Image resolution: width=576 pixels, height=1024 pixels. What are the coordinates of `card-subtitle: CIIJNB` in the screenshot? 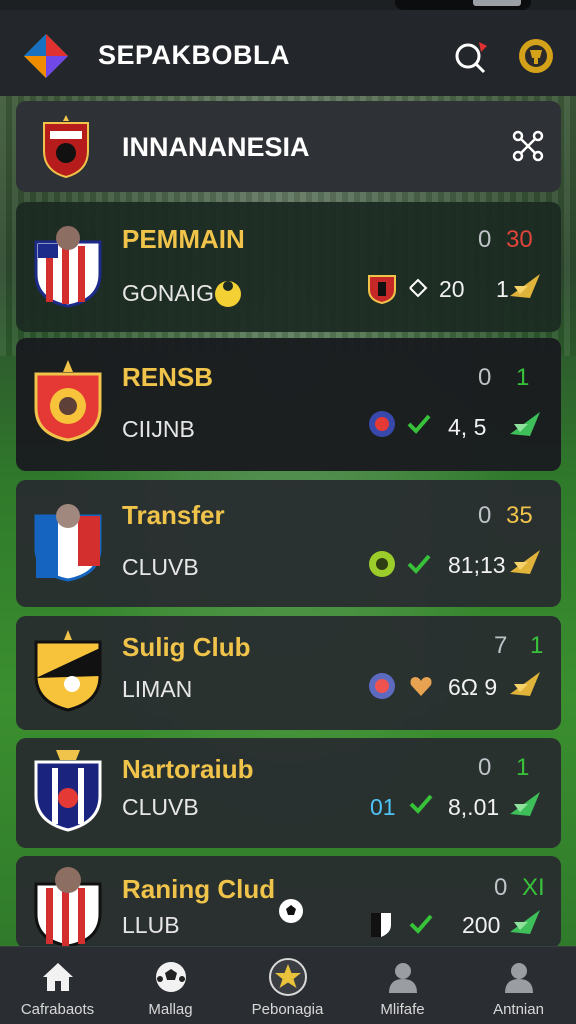 It's located at (158, 429).